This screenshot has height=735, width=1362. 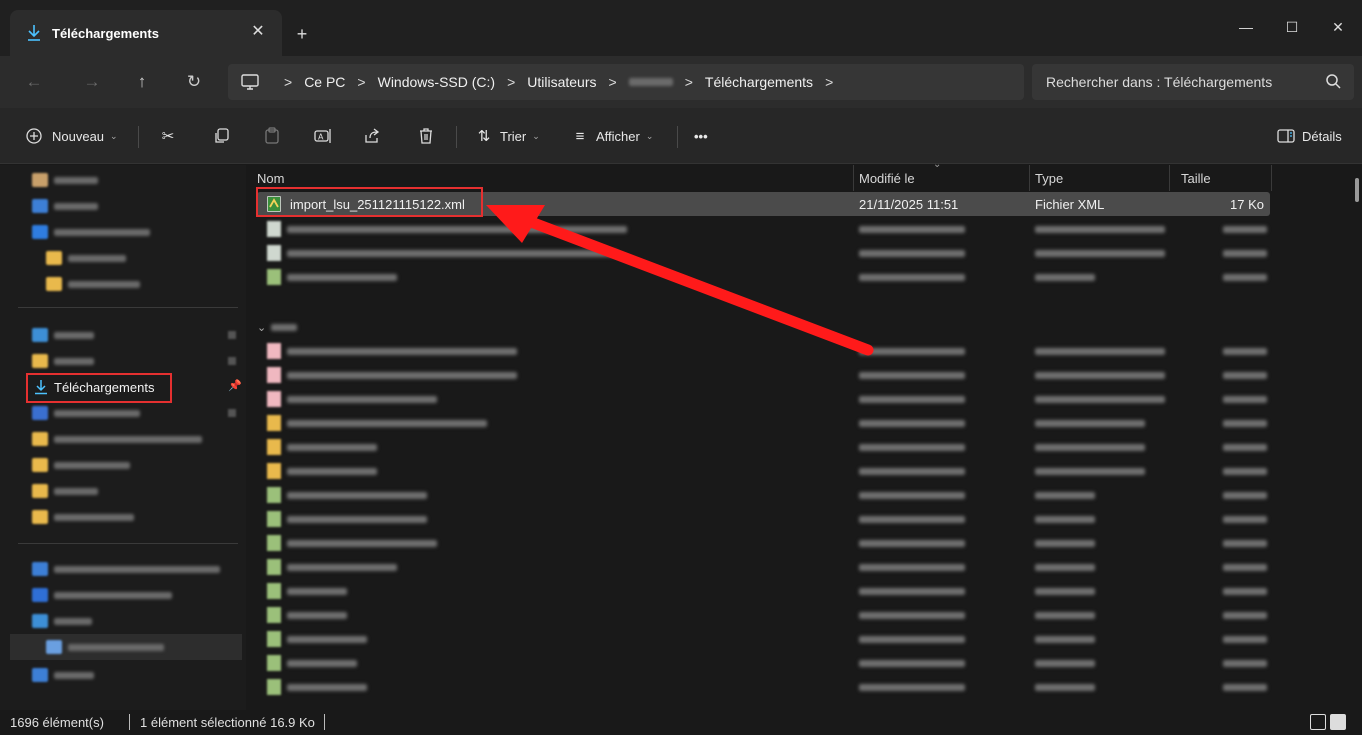 I want to click on plus-circle-icon, so click(x=34, y=136).